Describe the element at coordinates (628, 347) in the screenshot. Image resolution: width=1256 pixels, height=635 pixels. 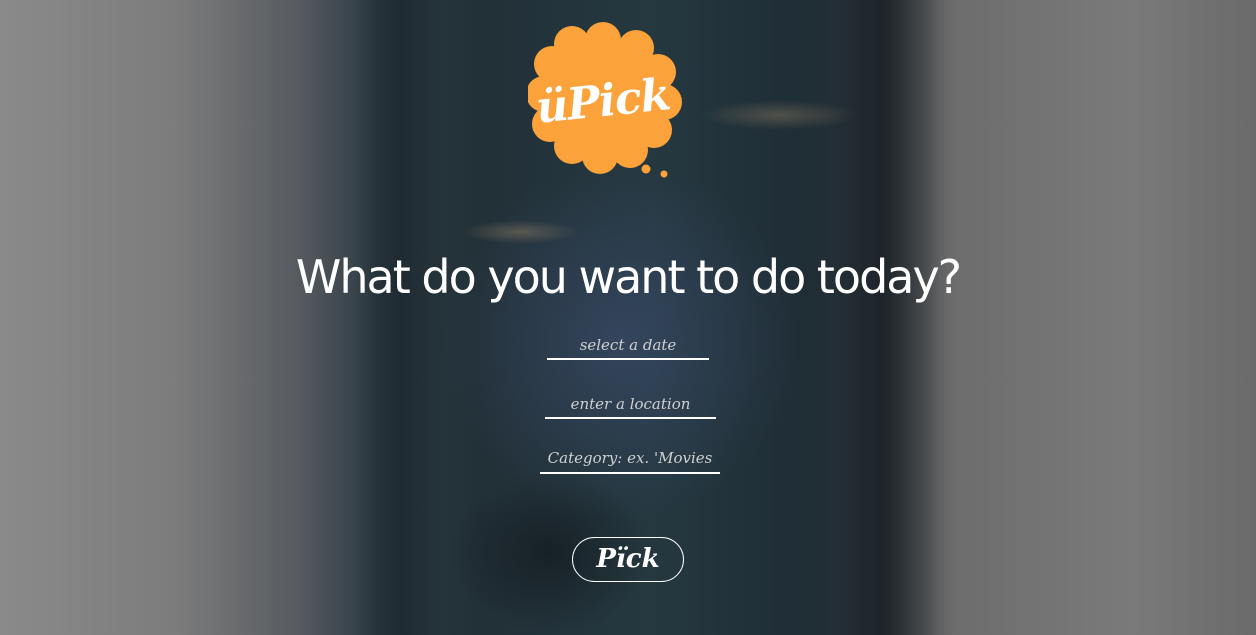
I see `date-input` at that location.